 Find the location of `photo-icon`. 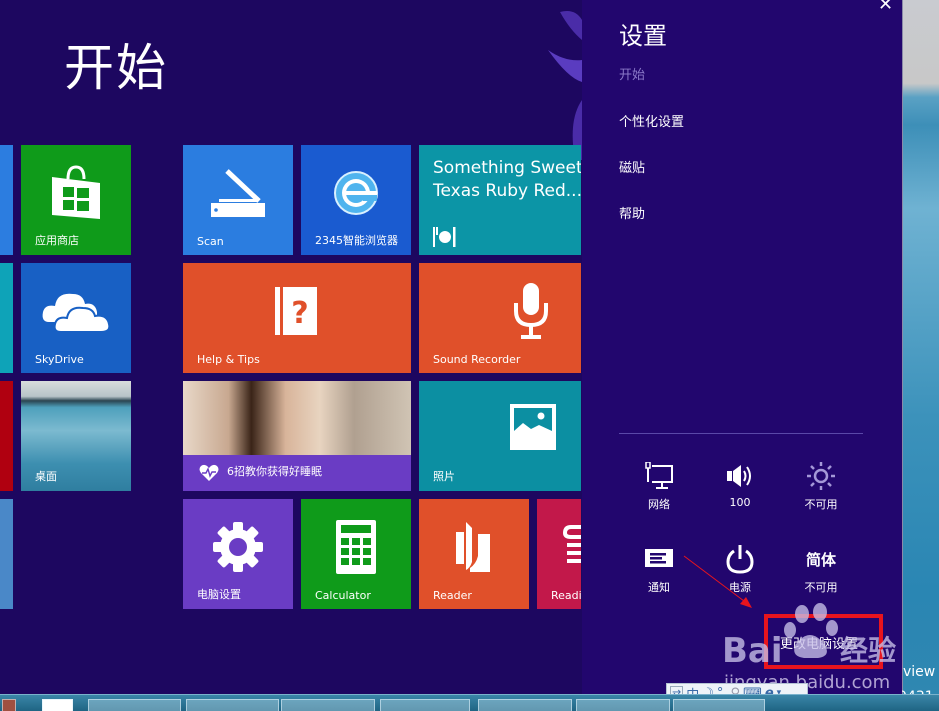

photo-icon is located at coordinates (533, 427).